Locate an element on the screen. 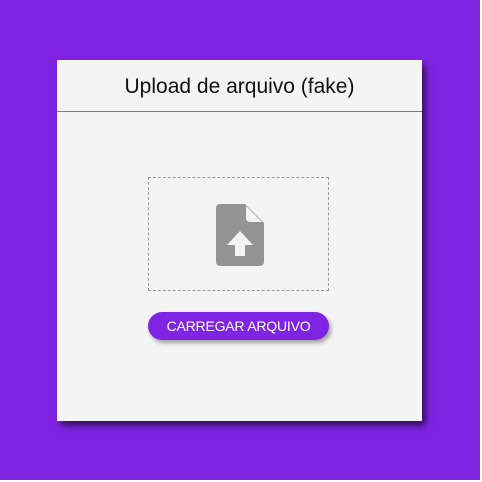 The width and height of the screenshot is (482, 482). file-upload-icon is located at coordinates (240, 235).